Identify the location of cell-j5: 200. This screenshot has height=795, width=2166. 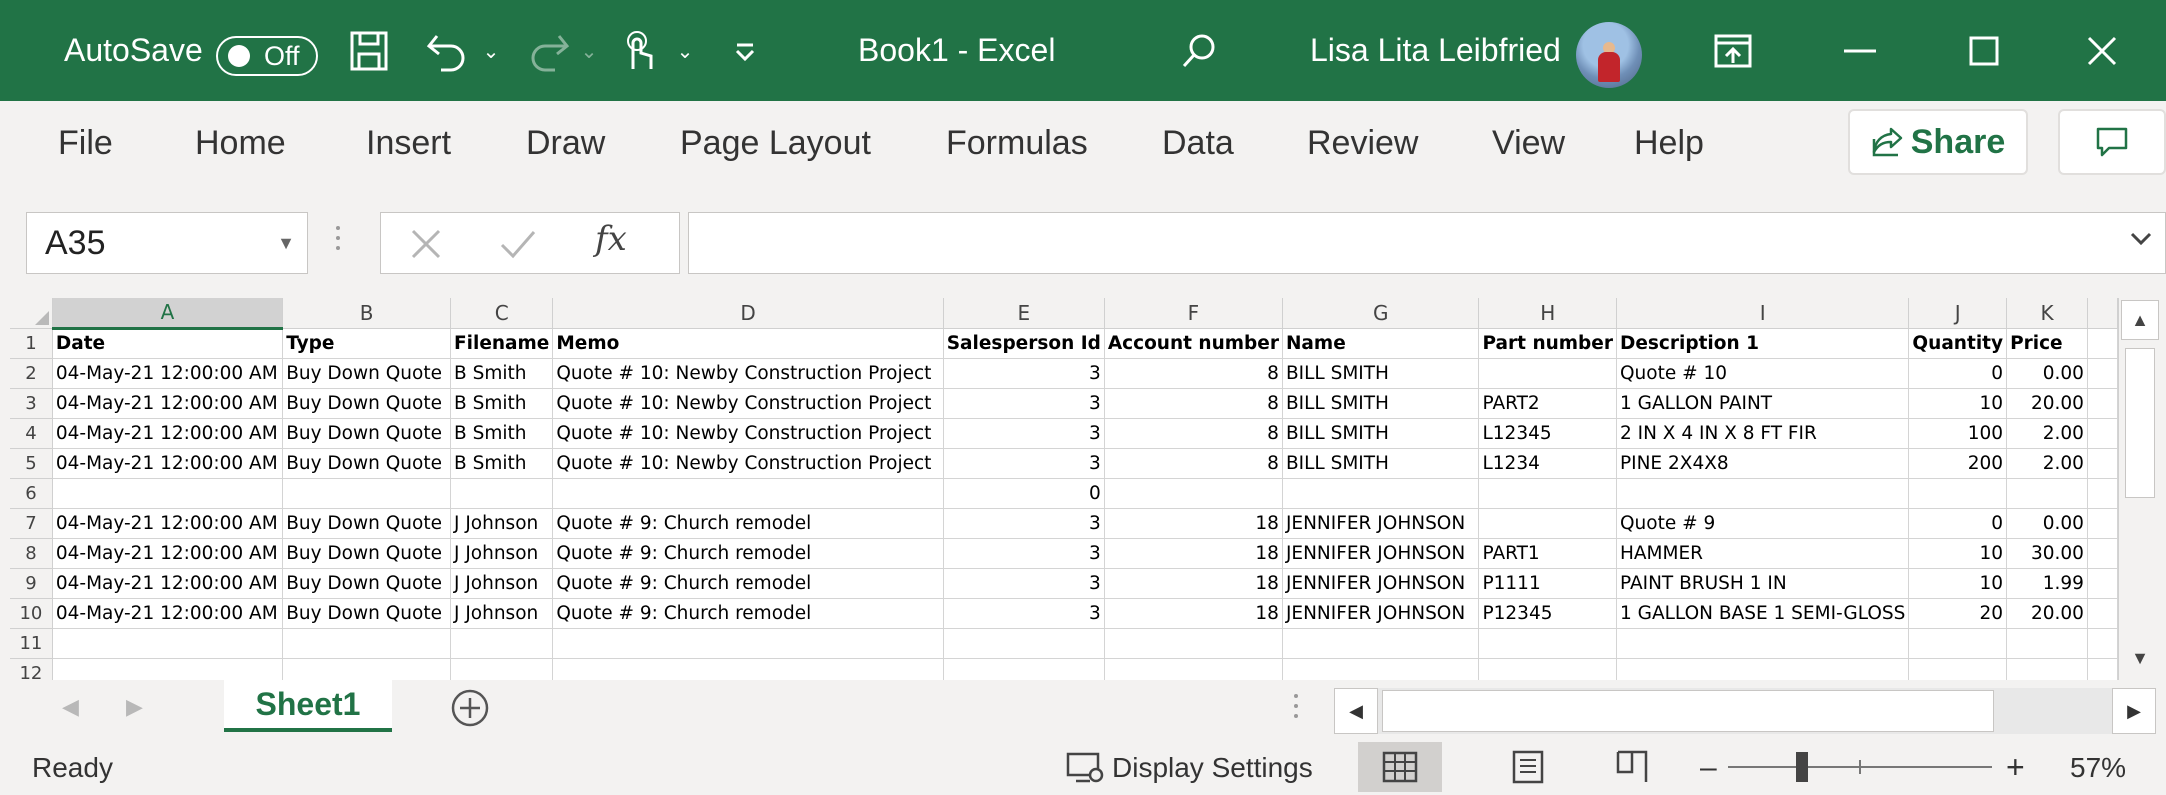
(1958, 463).